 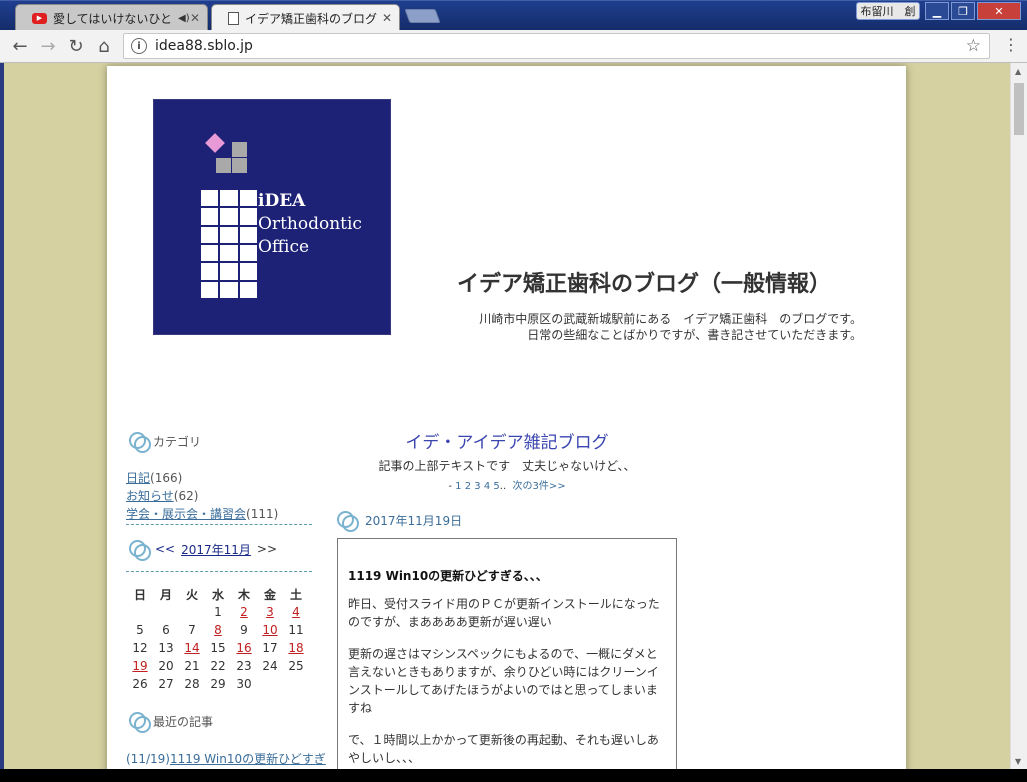 I want to click on category-item: 学会・展示会・講習会(111), so click(x=219, y=514).